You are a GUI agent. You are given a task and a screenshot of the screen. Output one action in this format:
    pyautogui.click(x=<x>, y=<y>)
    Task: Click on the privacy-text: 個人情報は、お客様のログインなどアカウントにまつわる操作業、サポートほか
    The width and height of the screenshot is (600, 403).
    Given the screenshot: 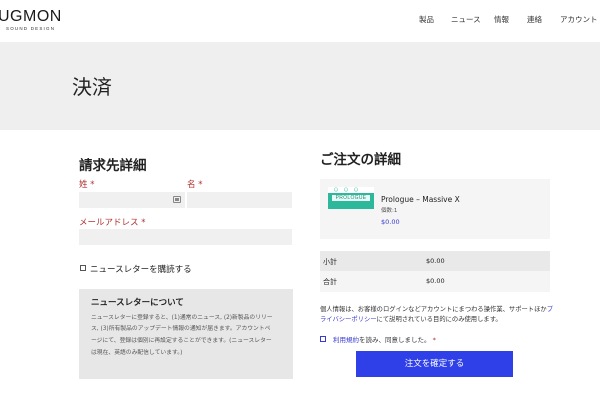 What is the action you would take?
    pyautogui.click(x=433, y=309)
    